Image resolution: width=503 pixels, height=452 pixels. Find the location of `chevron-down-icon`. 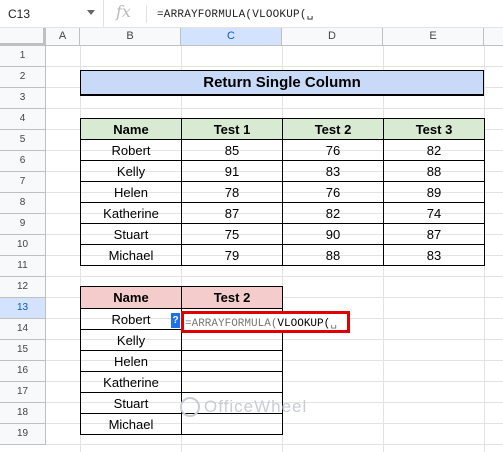

chevron-down-icon is located at coordinates (91, 12).